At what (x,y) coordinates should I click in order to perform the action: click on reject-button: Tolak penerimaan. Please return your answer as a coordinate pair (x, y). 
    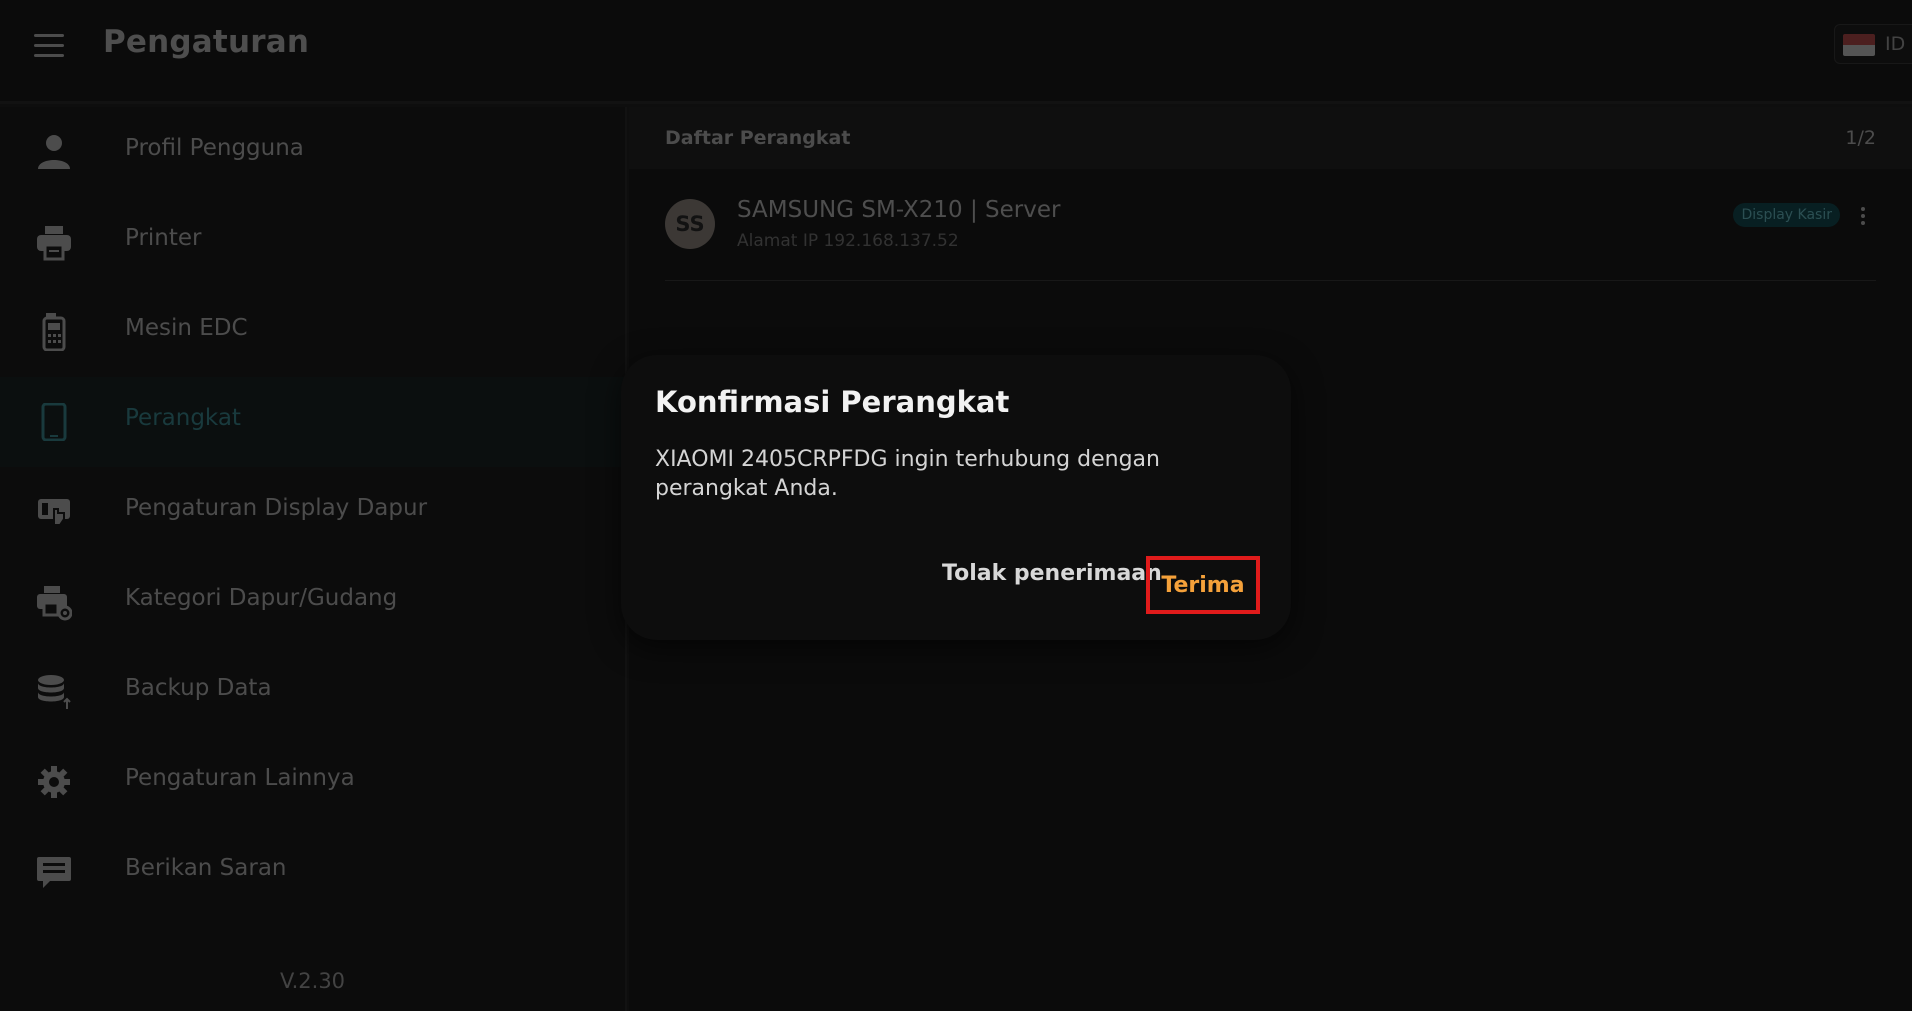
    Looking at the image, I should click on (1052, 573).